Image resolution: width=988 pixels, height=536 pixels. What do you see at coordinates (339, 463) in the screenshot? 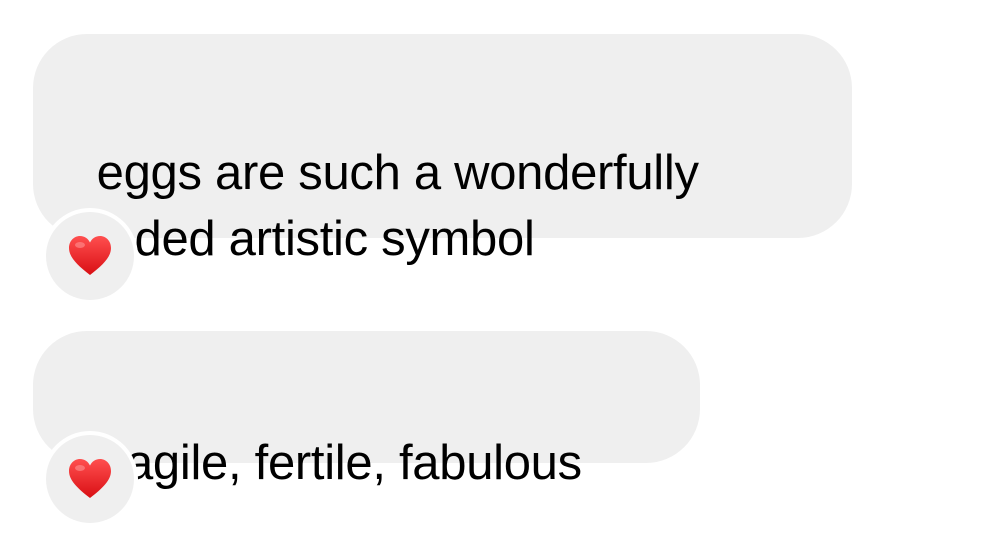
I see `message-text: fragile, fertile, fabulous` at bounding box center [339, 463].